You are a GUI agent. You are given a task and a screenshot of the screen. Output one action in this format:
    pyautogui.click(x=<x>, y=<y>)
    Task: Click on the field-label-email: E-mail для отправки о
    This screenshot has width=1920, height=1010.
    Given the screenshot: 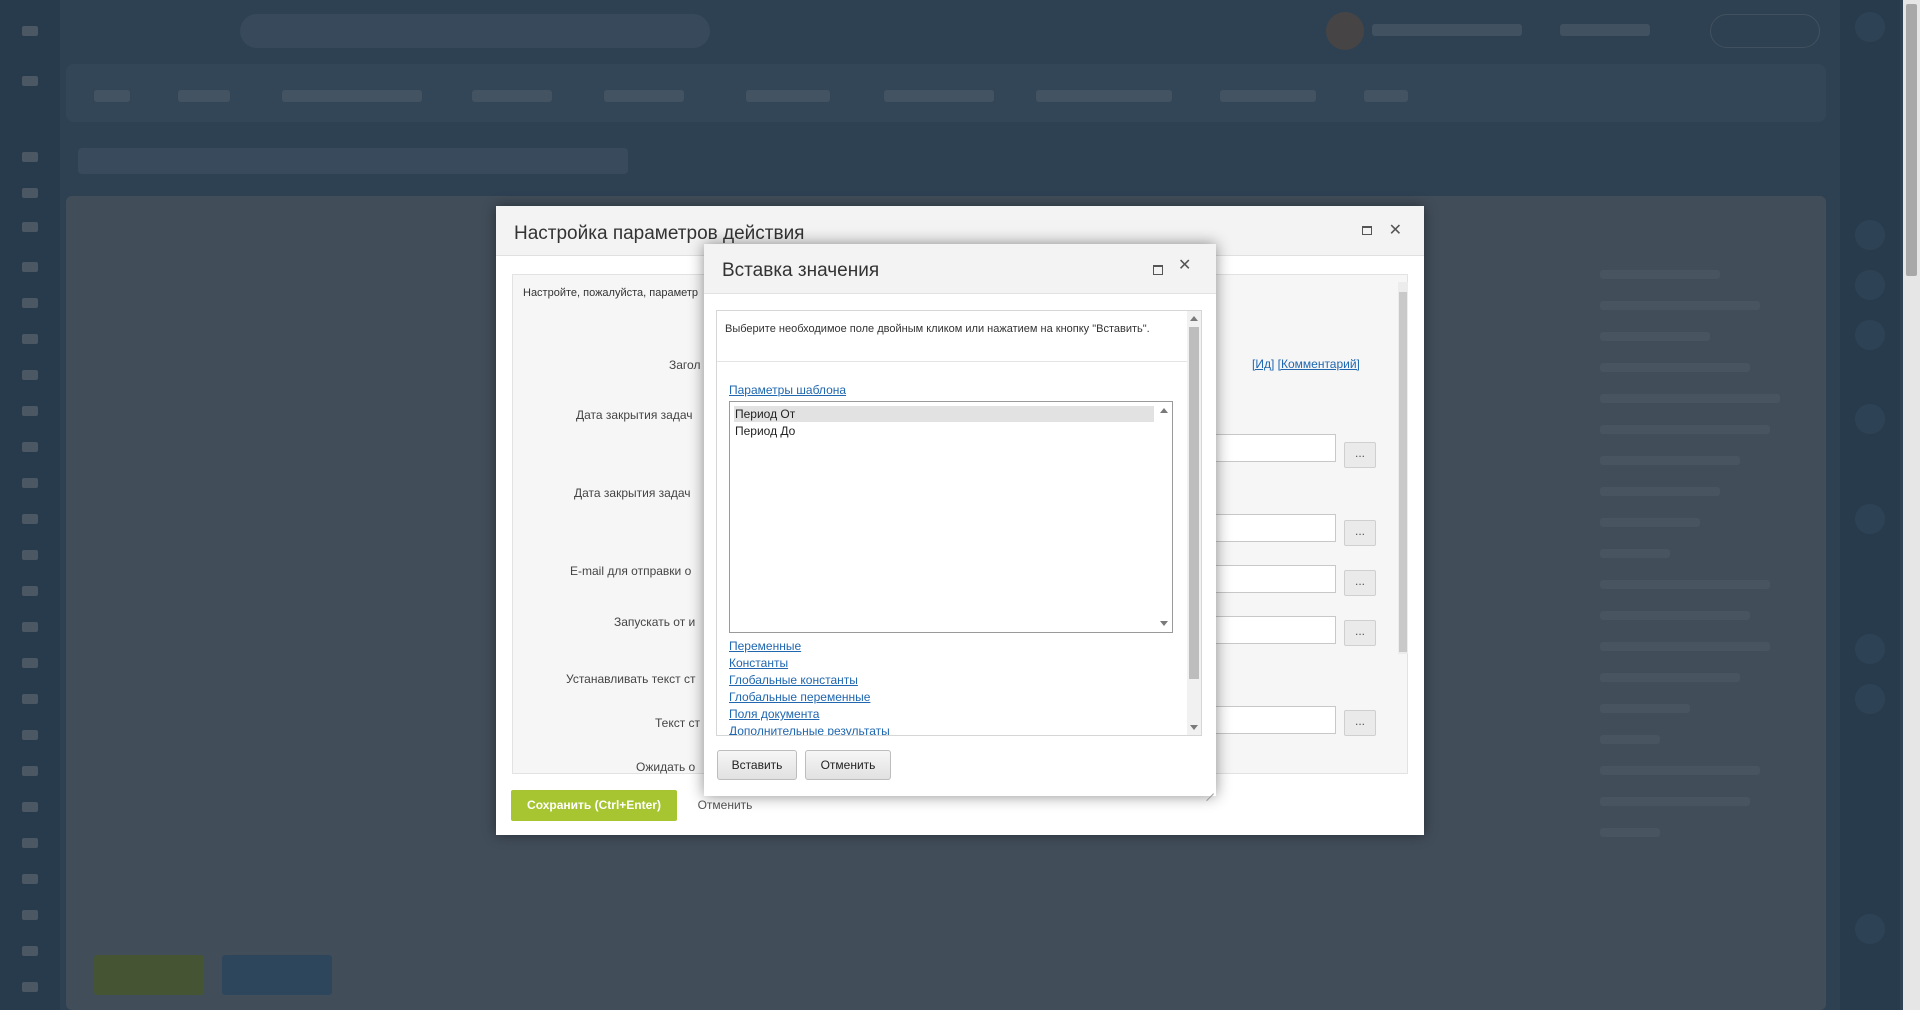 What is the action you would take?
    pyautogui.click(x=631, y=571)
    